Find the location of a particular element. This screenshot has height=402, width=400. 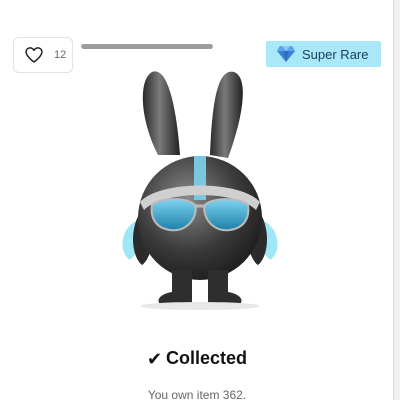

checkmark-icon: ✔ is located at coordinates (154, 358).